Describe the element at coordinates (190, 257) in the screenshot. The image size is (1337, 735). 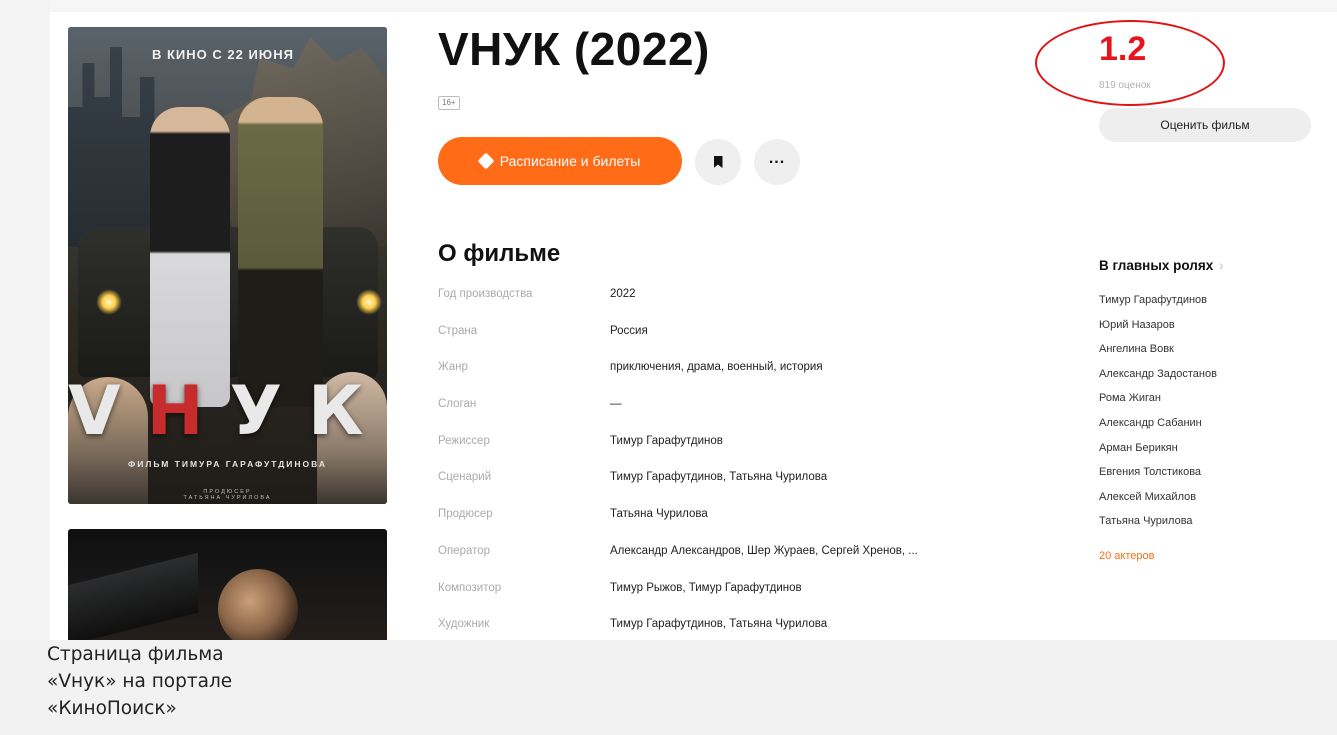
I see `poster-figure-young-man` at that location.